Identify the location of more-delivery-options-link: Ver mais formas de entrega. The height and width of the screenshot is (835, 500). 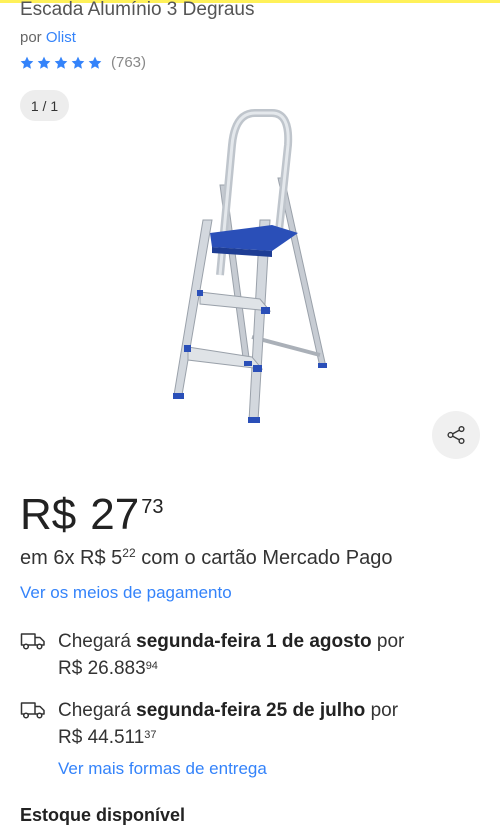
(162, 769).